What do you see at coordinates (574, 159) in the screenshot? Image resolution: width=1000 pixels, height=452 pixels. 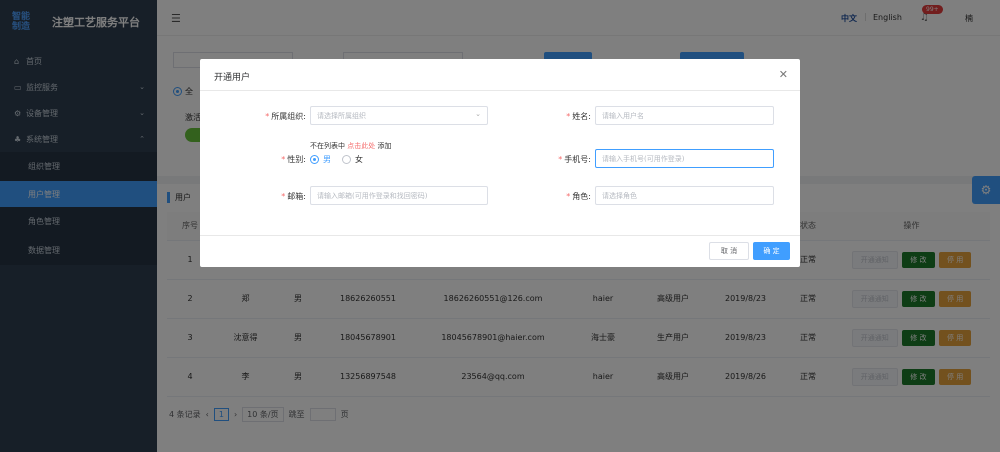 I see `phone-label: * 手机号:` at bounding box center [574, 159].